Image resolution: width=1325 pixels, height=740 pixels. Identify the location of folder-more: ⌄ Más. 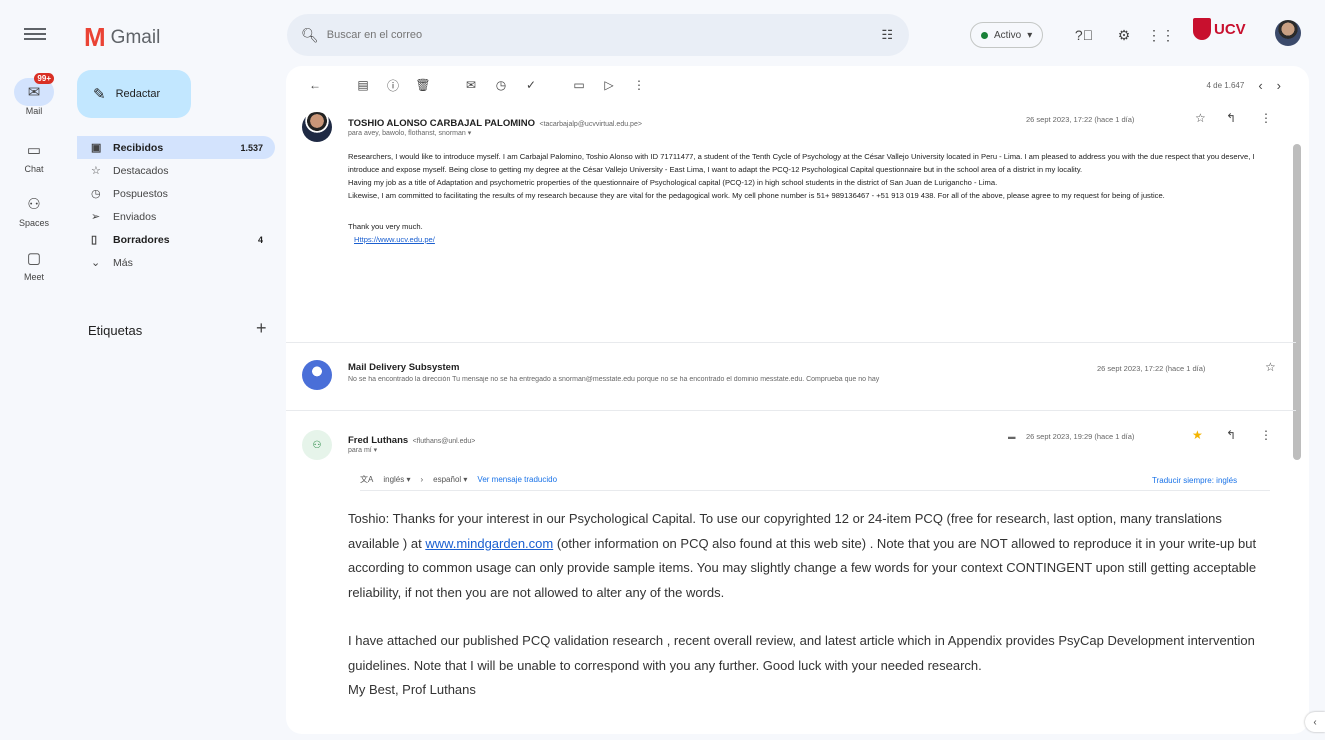
(176, 262).